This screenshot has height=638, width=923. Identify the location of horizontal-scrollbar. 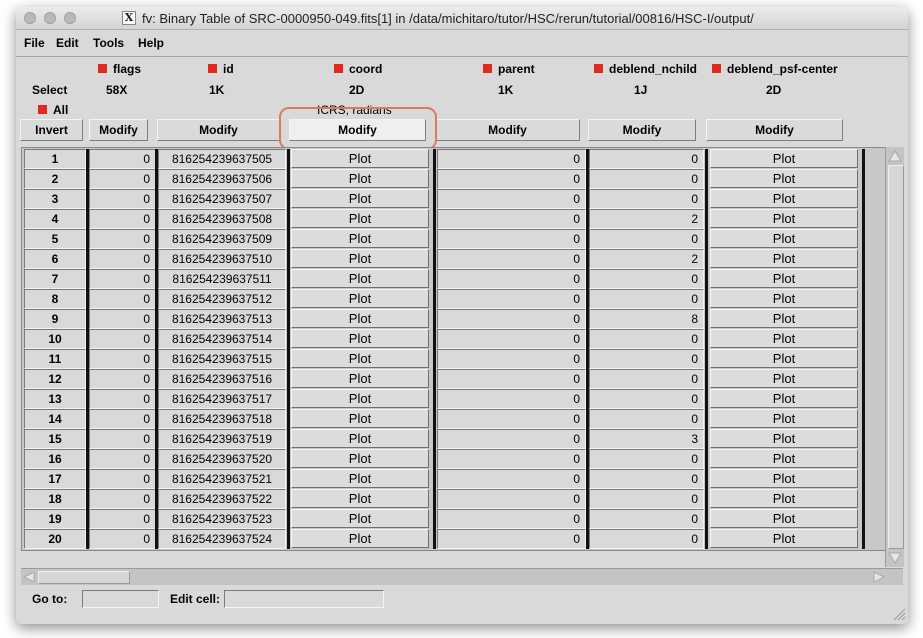
(462, 576).